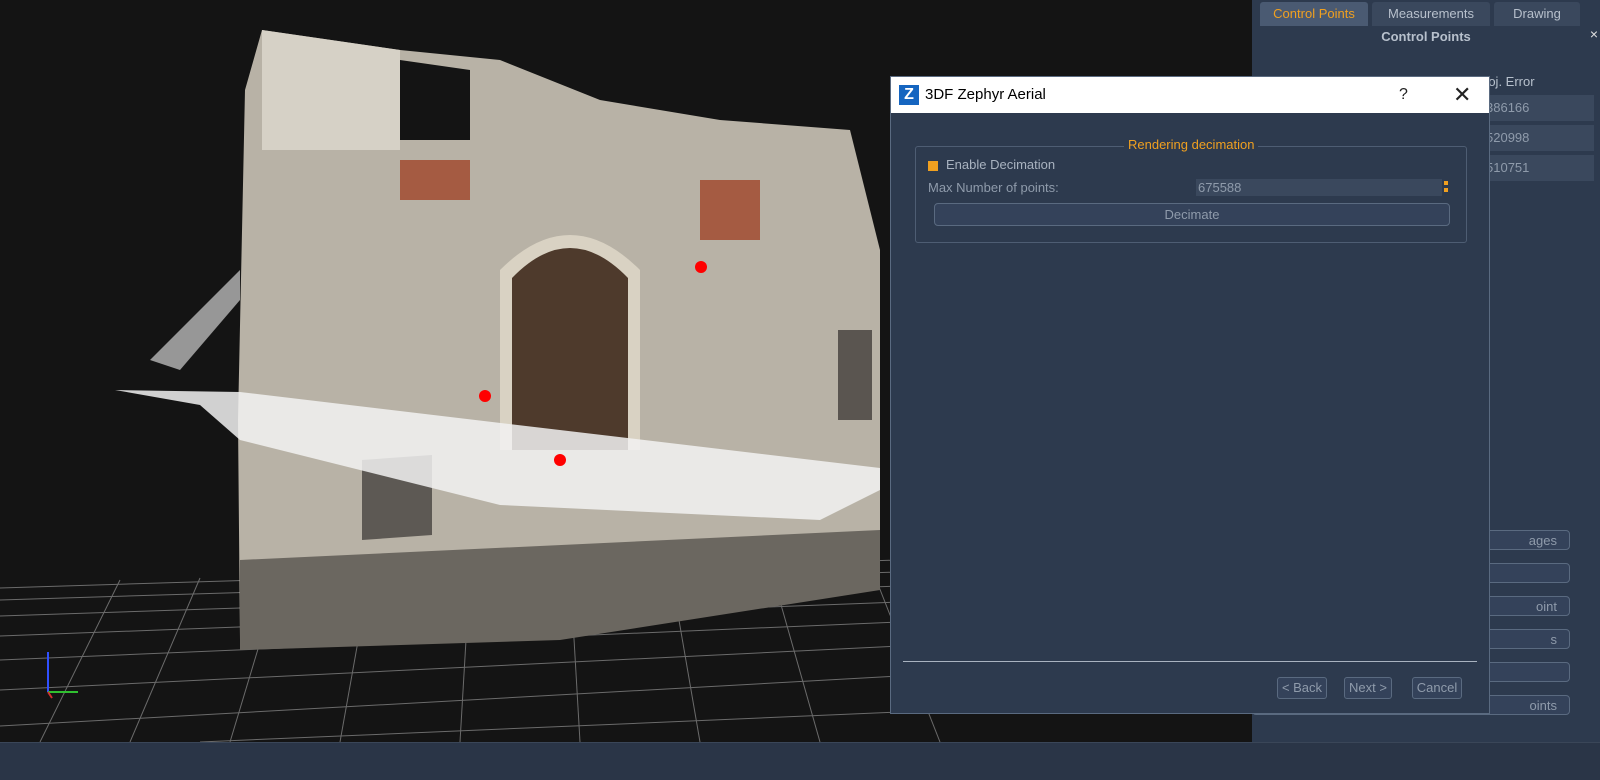 The width and height of the screenshot is (1600, 780). I want to click on help-icon: ?, so click(1403, 95).